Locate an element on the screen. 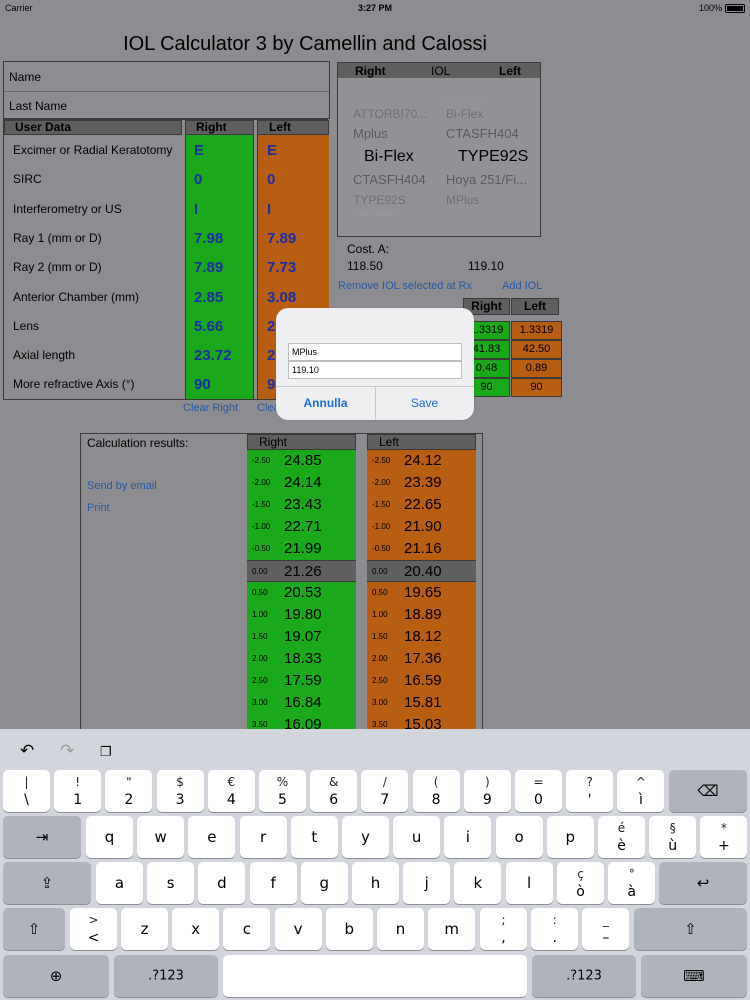  add-iol-link: Add IOL is located at coordinates (522, 286).